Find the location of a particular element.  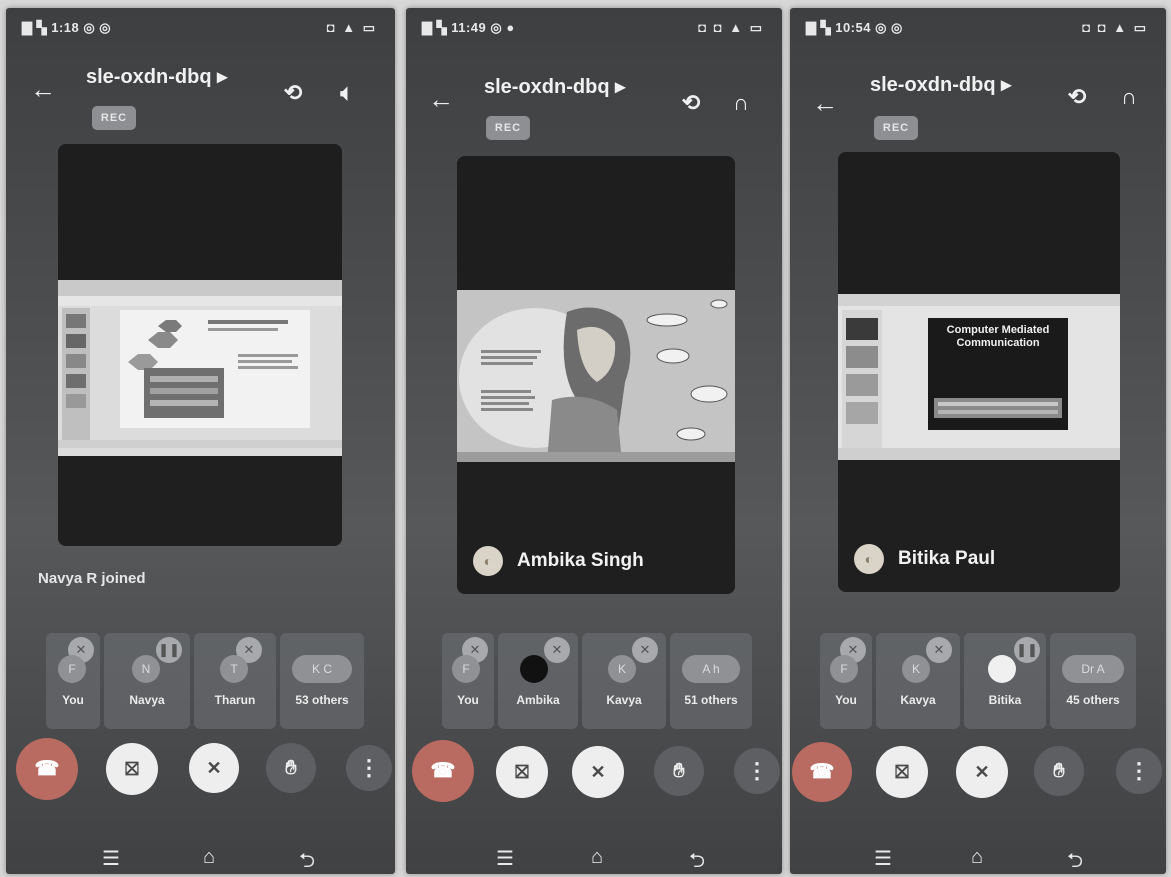

join-toast: Navya R joined is located at coordinates (92, 578).